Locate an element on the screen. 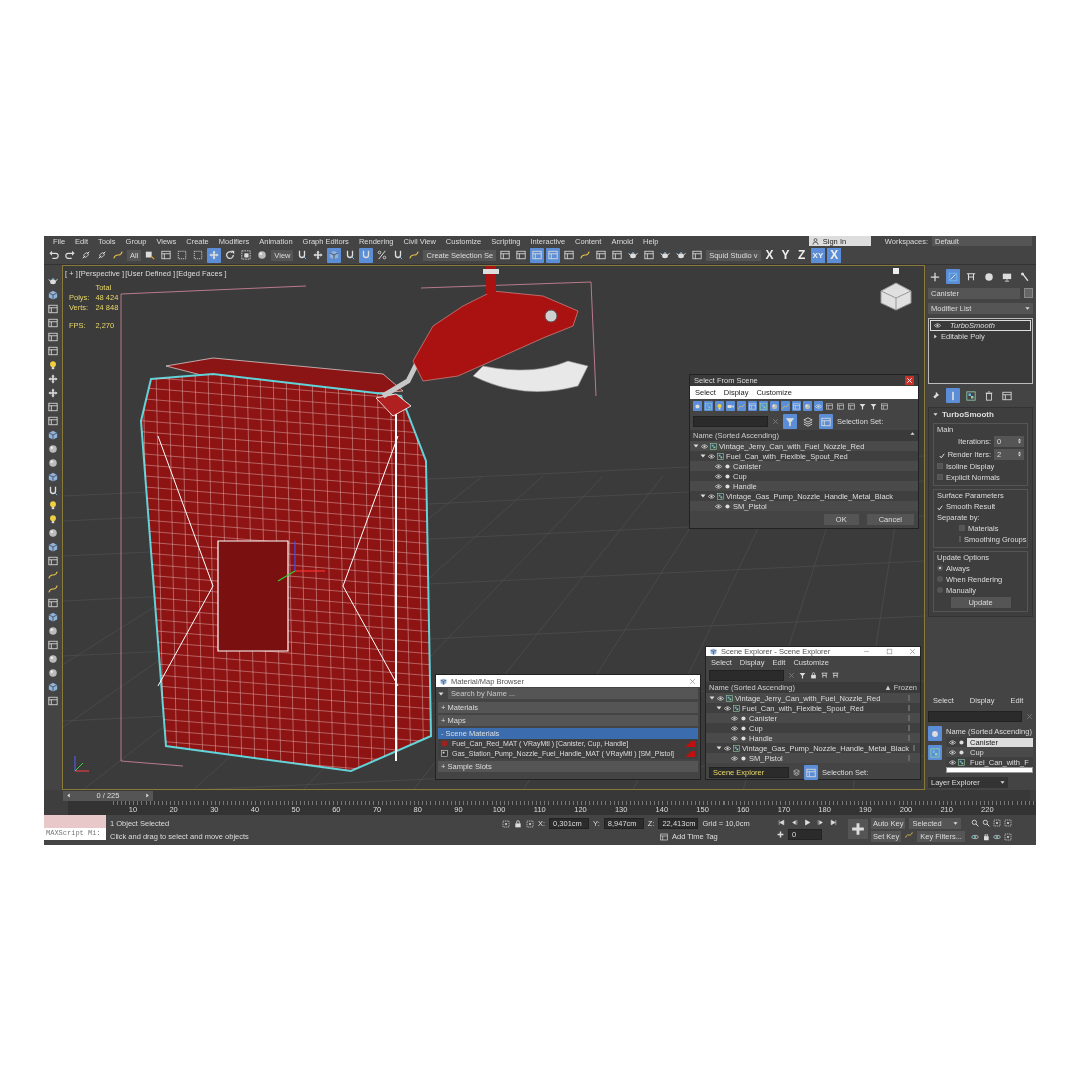 The width and height of the screenshot is (1080, 1080). axis-constraint-button: X is located at coordinates (769, 255).